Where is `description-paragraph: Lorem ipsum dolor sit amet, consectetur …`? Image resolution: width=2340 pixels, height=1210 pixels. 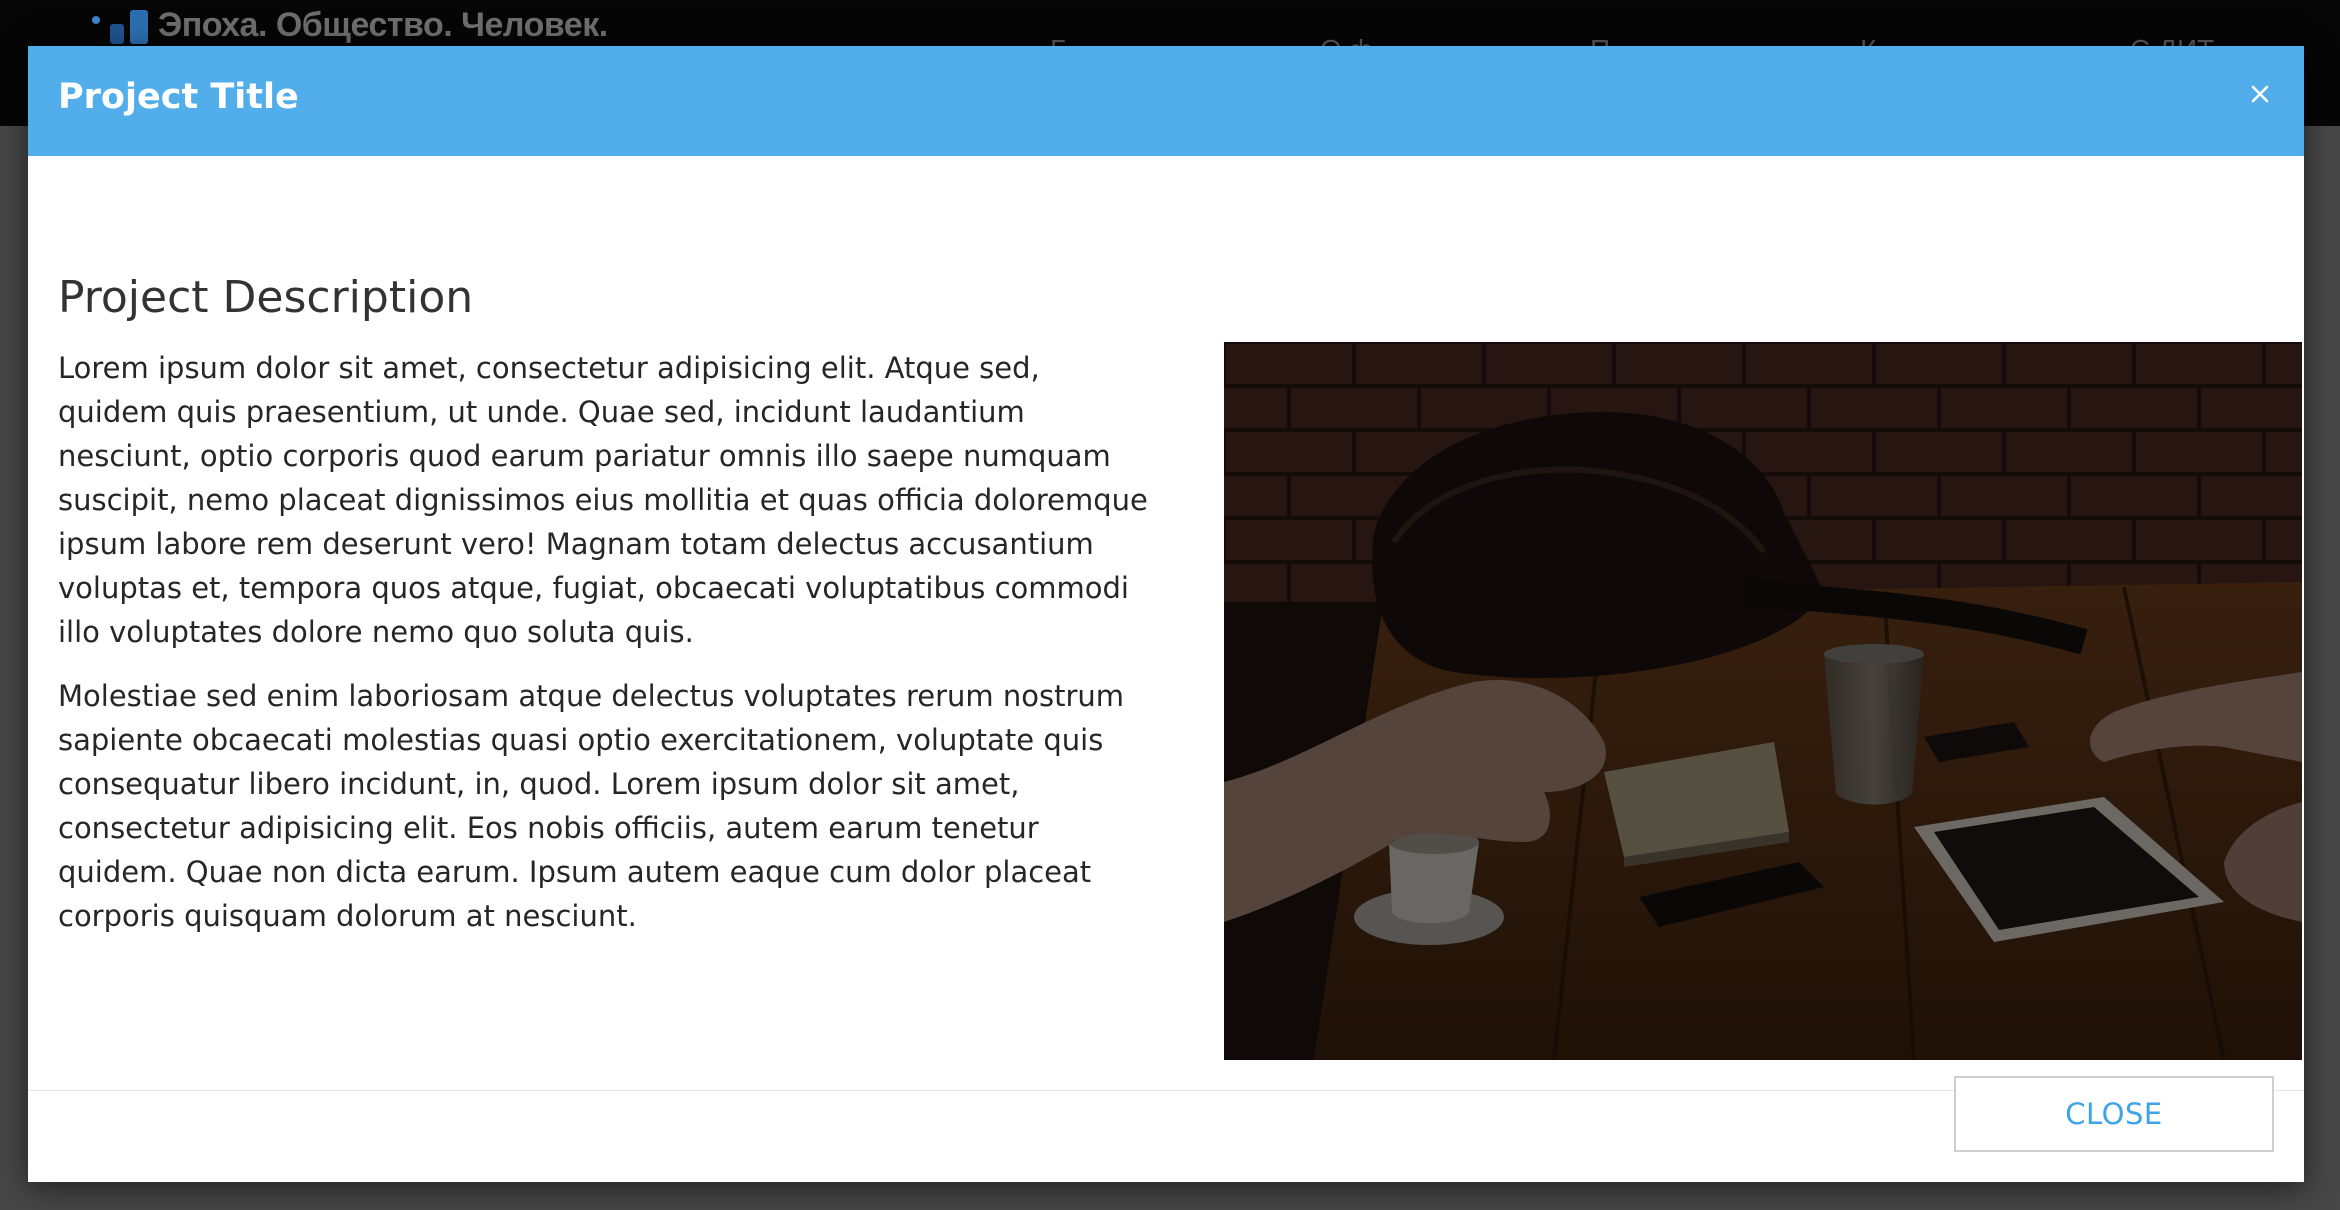
description-paragraph: Lorem ipsum dolor sit amet, consectetur … is located at coordinates (603, 500).